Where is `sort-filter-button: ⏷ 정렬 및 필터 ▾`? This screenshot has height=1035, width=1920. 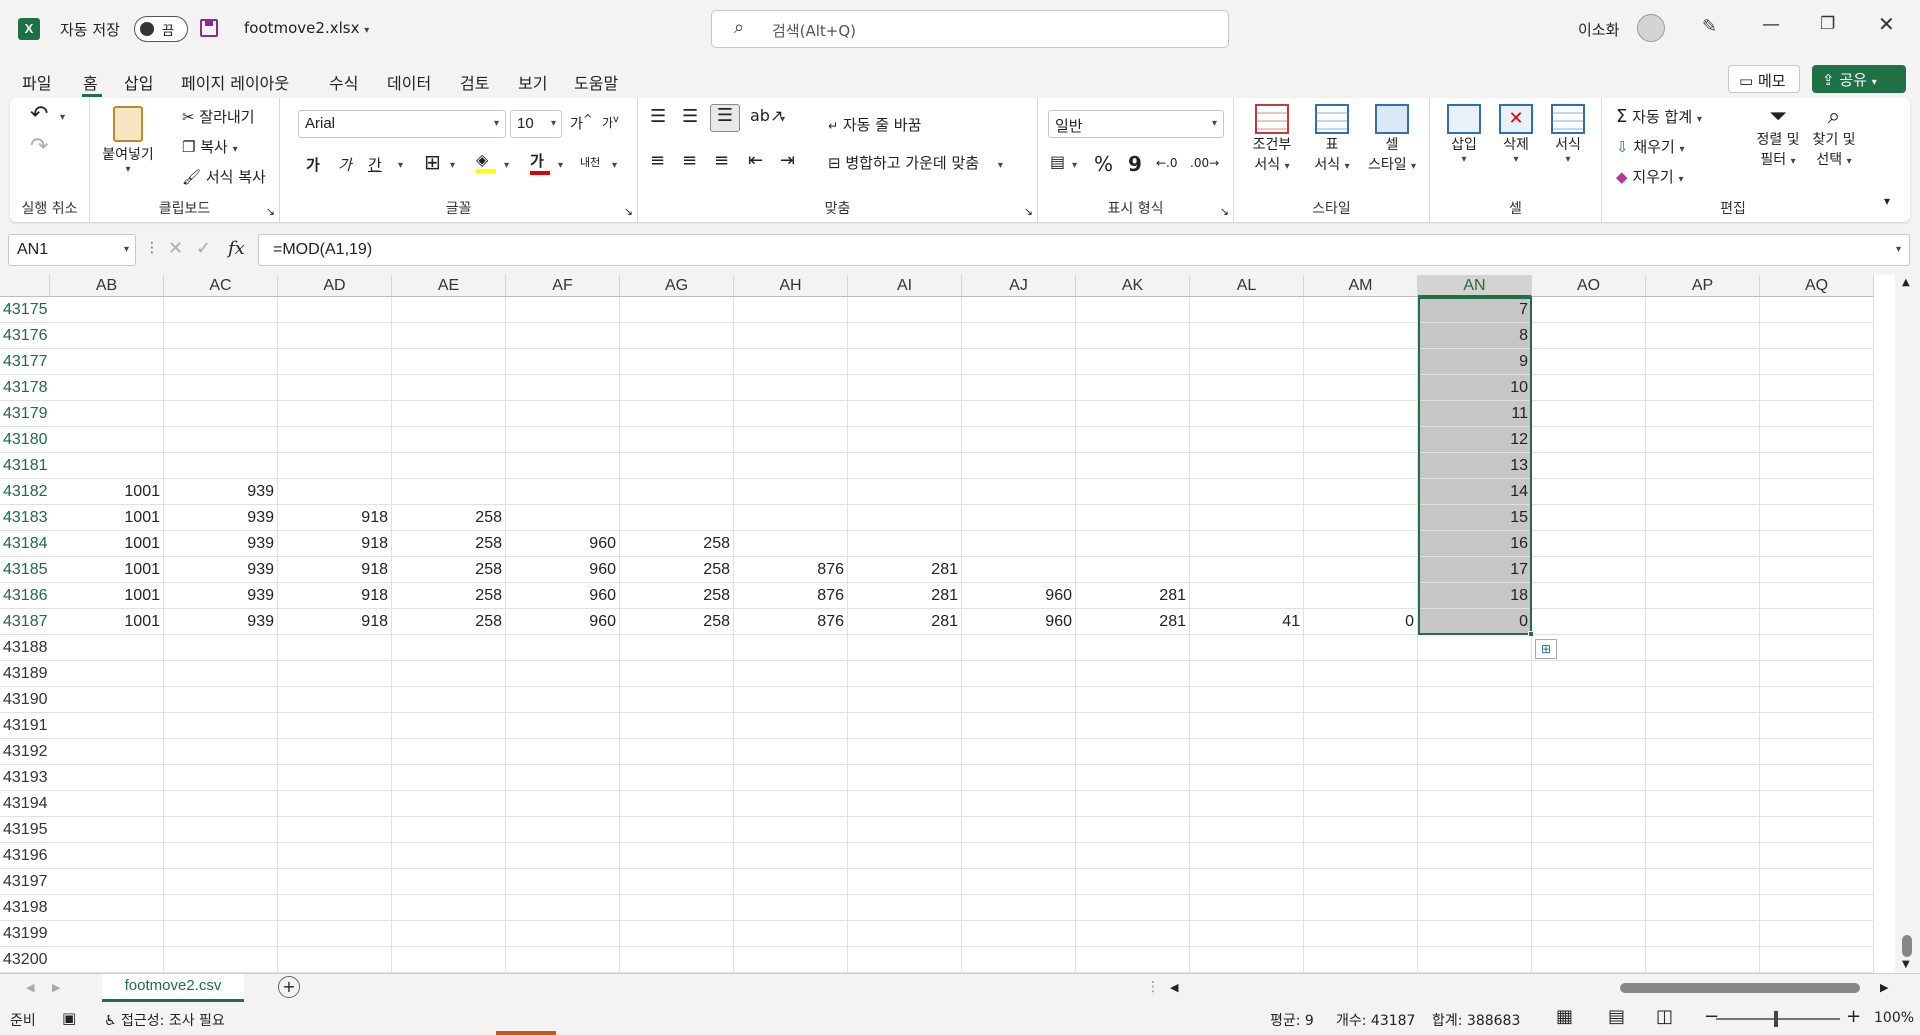
sort-filter-button: ⏷ 정렬 및 필터 ▾ is located at coordinates (1778, 136).